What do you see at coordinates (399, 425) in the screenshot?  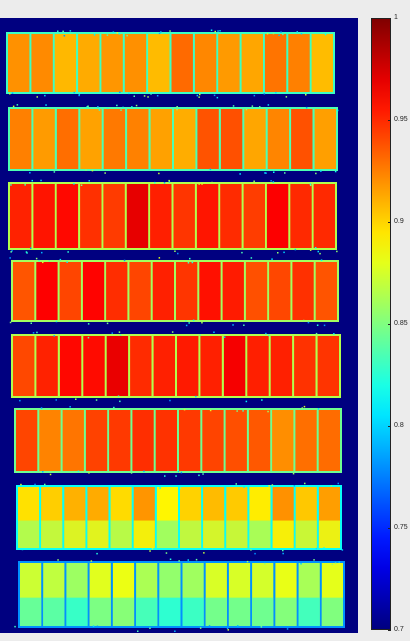 I see `colorbar-tick-label: 0.8` at bounding box center [399, 425].